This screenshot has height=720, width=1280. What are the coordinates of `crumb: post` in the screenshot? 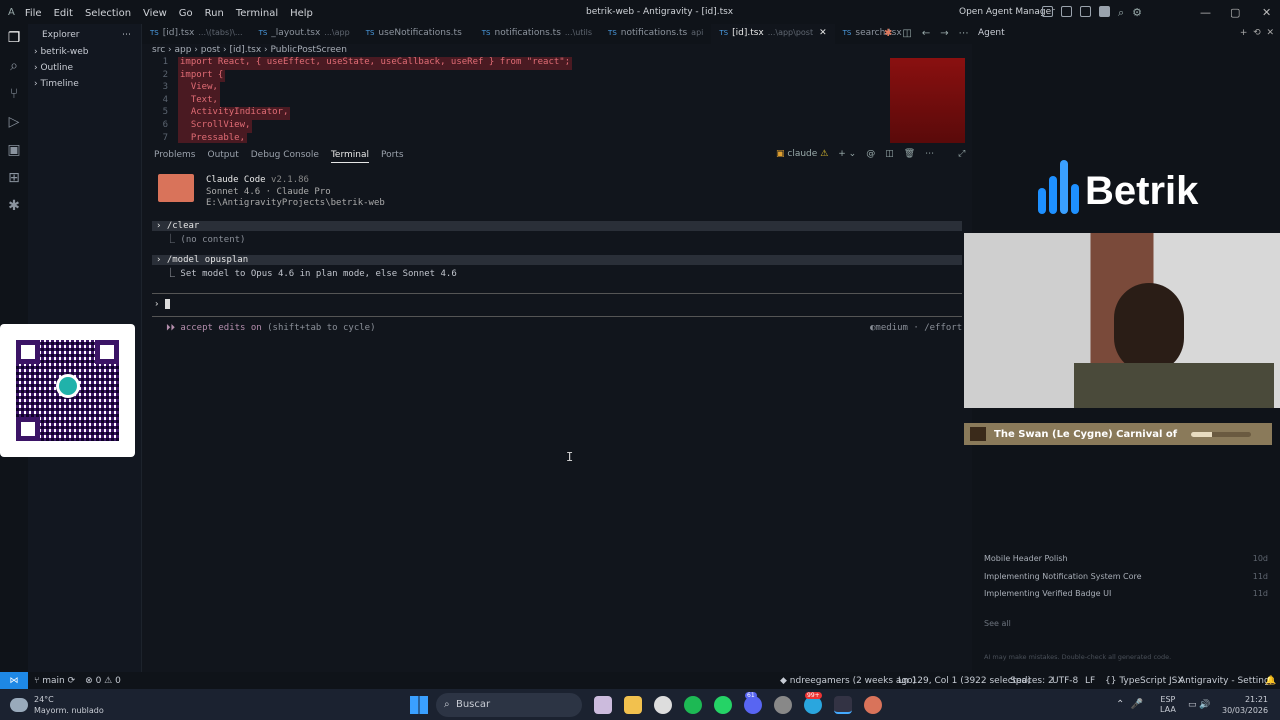 It's located at (210, 50).